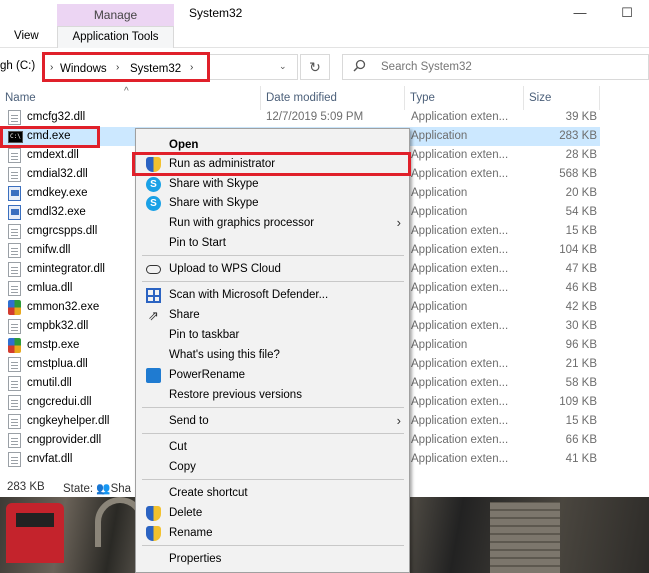  Describe the element at coordinates (359, 67) in the screenshot. I see `search-icon` at that location.